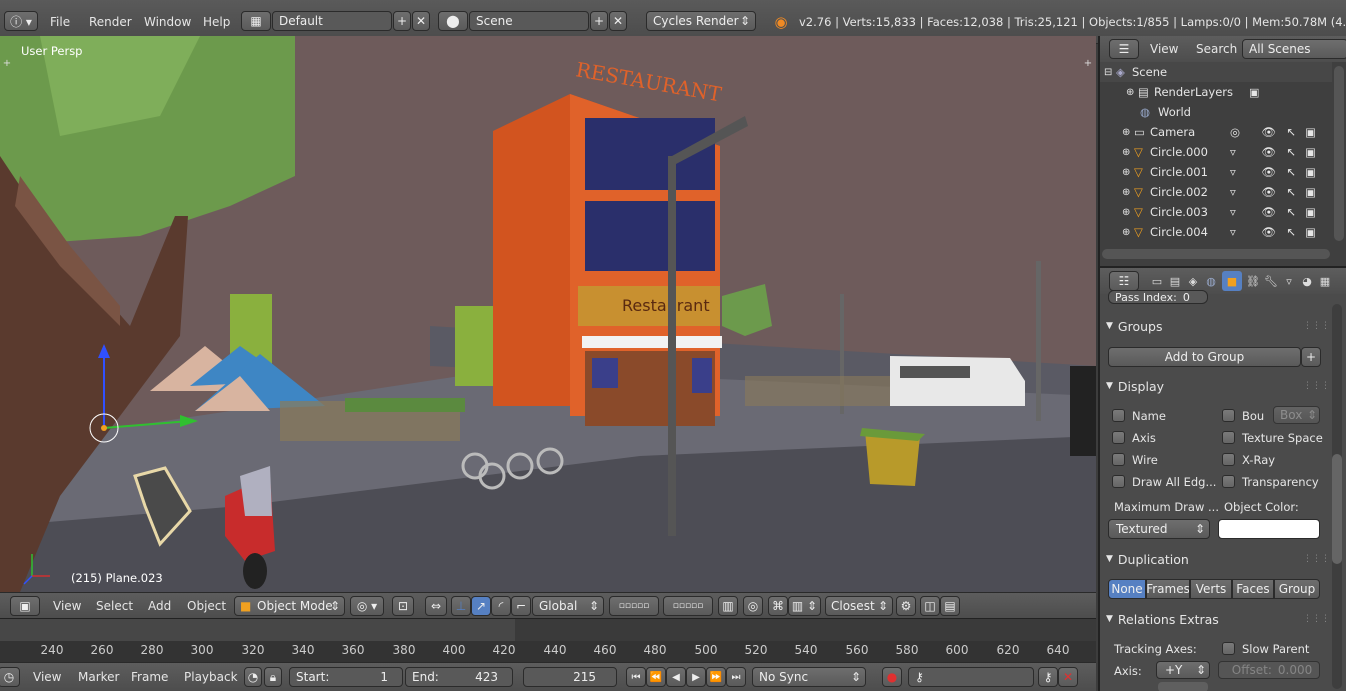 This screenshot has width=1346, height=691. What do you see at coordinates (1271, 281) in the screenshot?
I see `modifiers-tab-icon: 🔧︎` at bounding box center [1271, 281].